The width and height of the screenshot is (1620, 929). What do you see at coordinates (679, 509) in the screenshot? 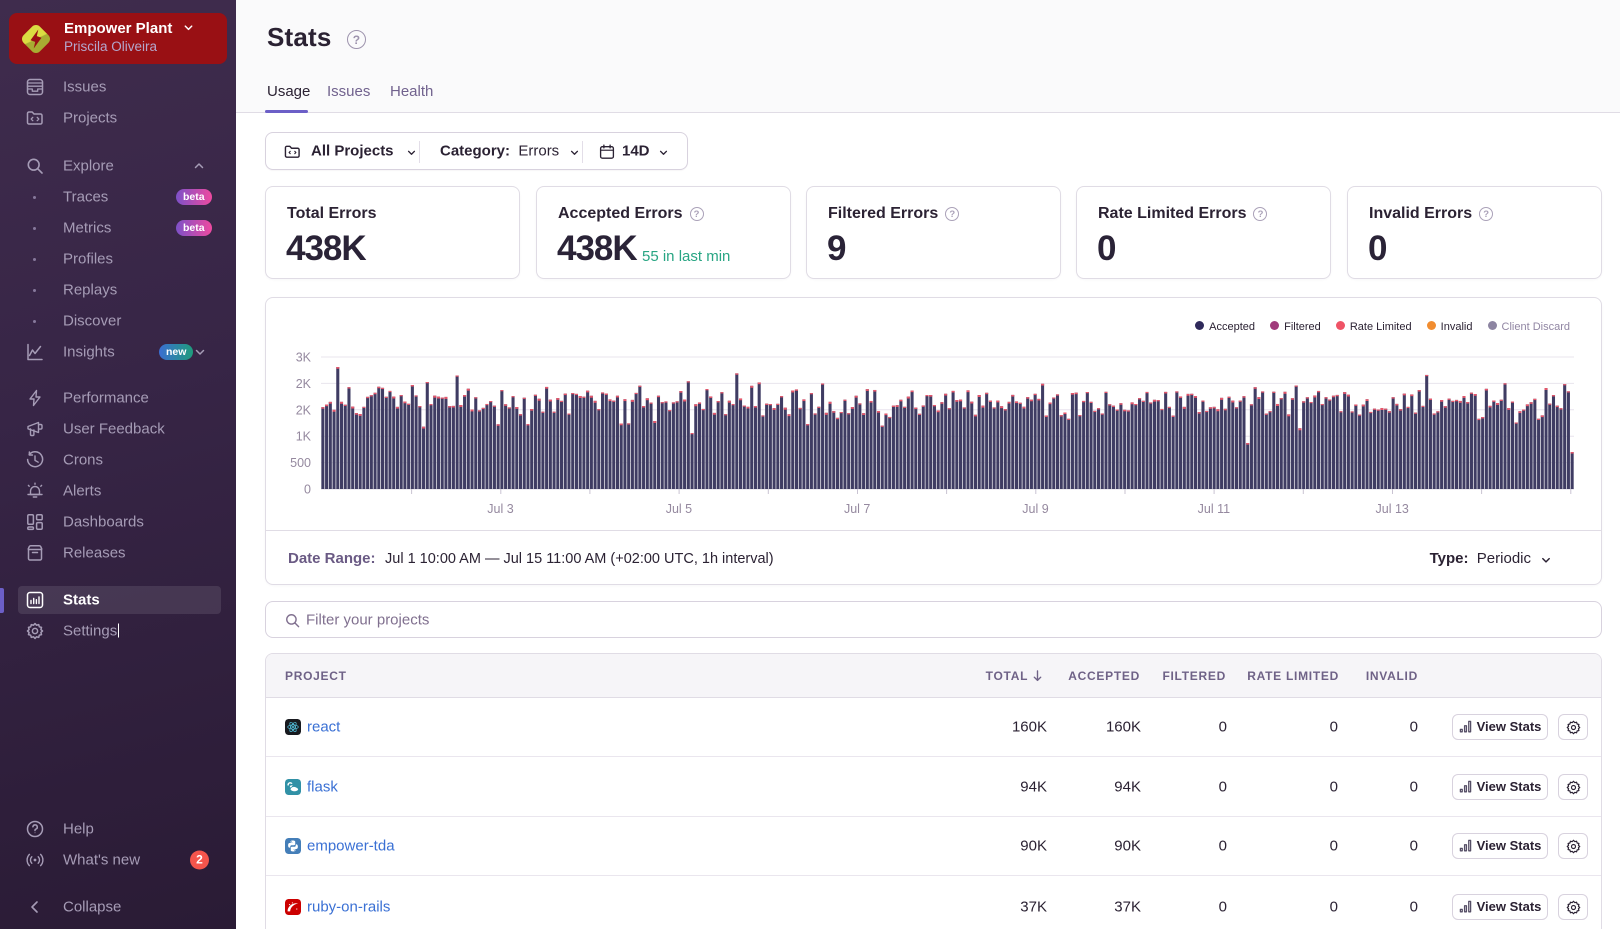
I see `svg-text: Jul 5` at bounding box center [679, 509].